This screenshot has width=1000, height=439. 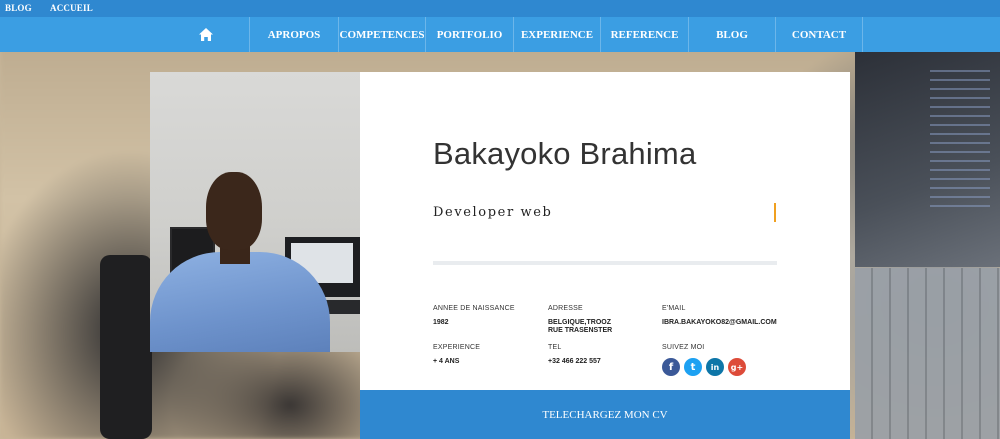 What do you see at coordinates (737, 367) in the screenshot?
I see `google-plus-icon: g+` at bounding box center [737, 367].